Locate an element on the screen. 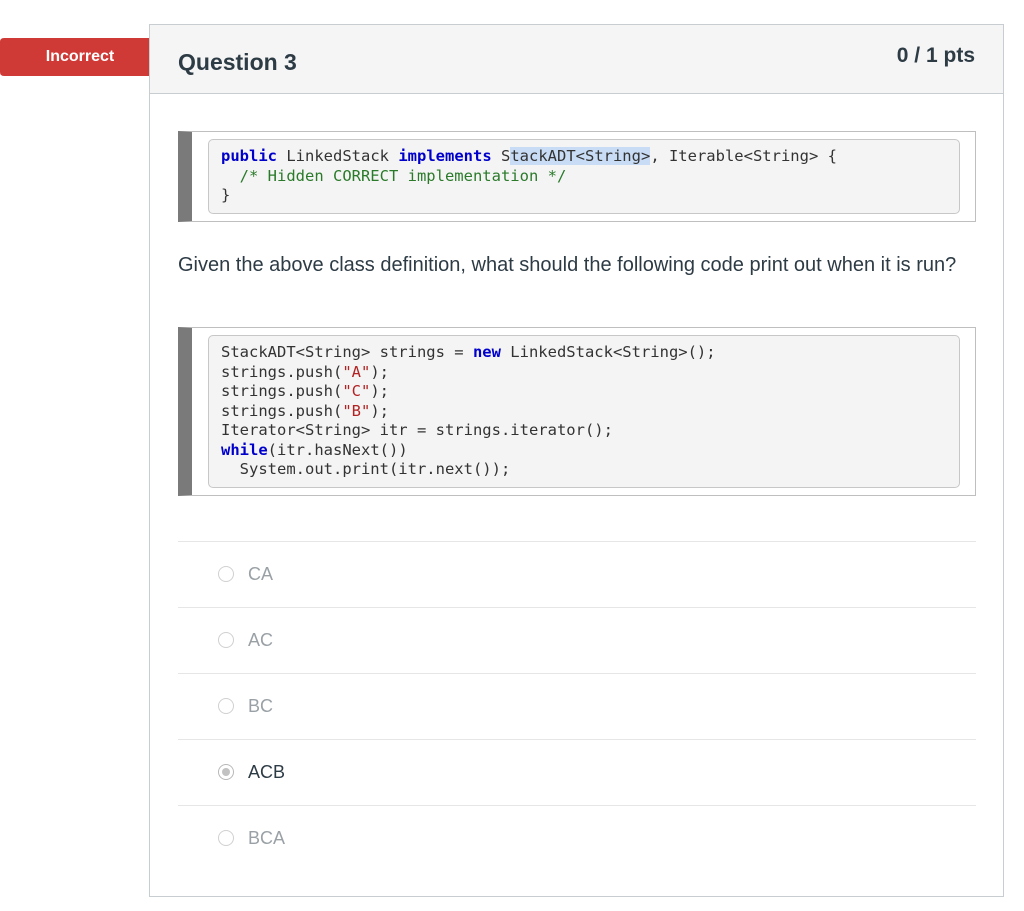 The image size is (1024, 911). code-string: "A" is located at coordinates (356, 371).